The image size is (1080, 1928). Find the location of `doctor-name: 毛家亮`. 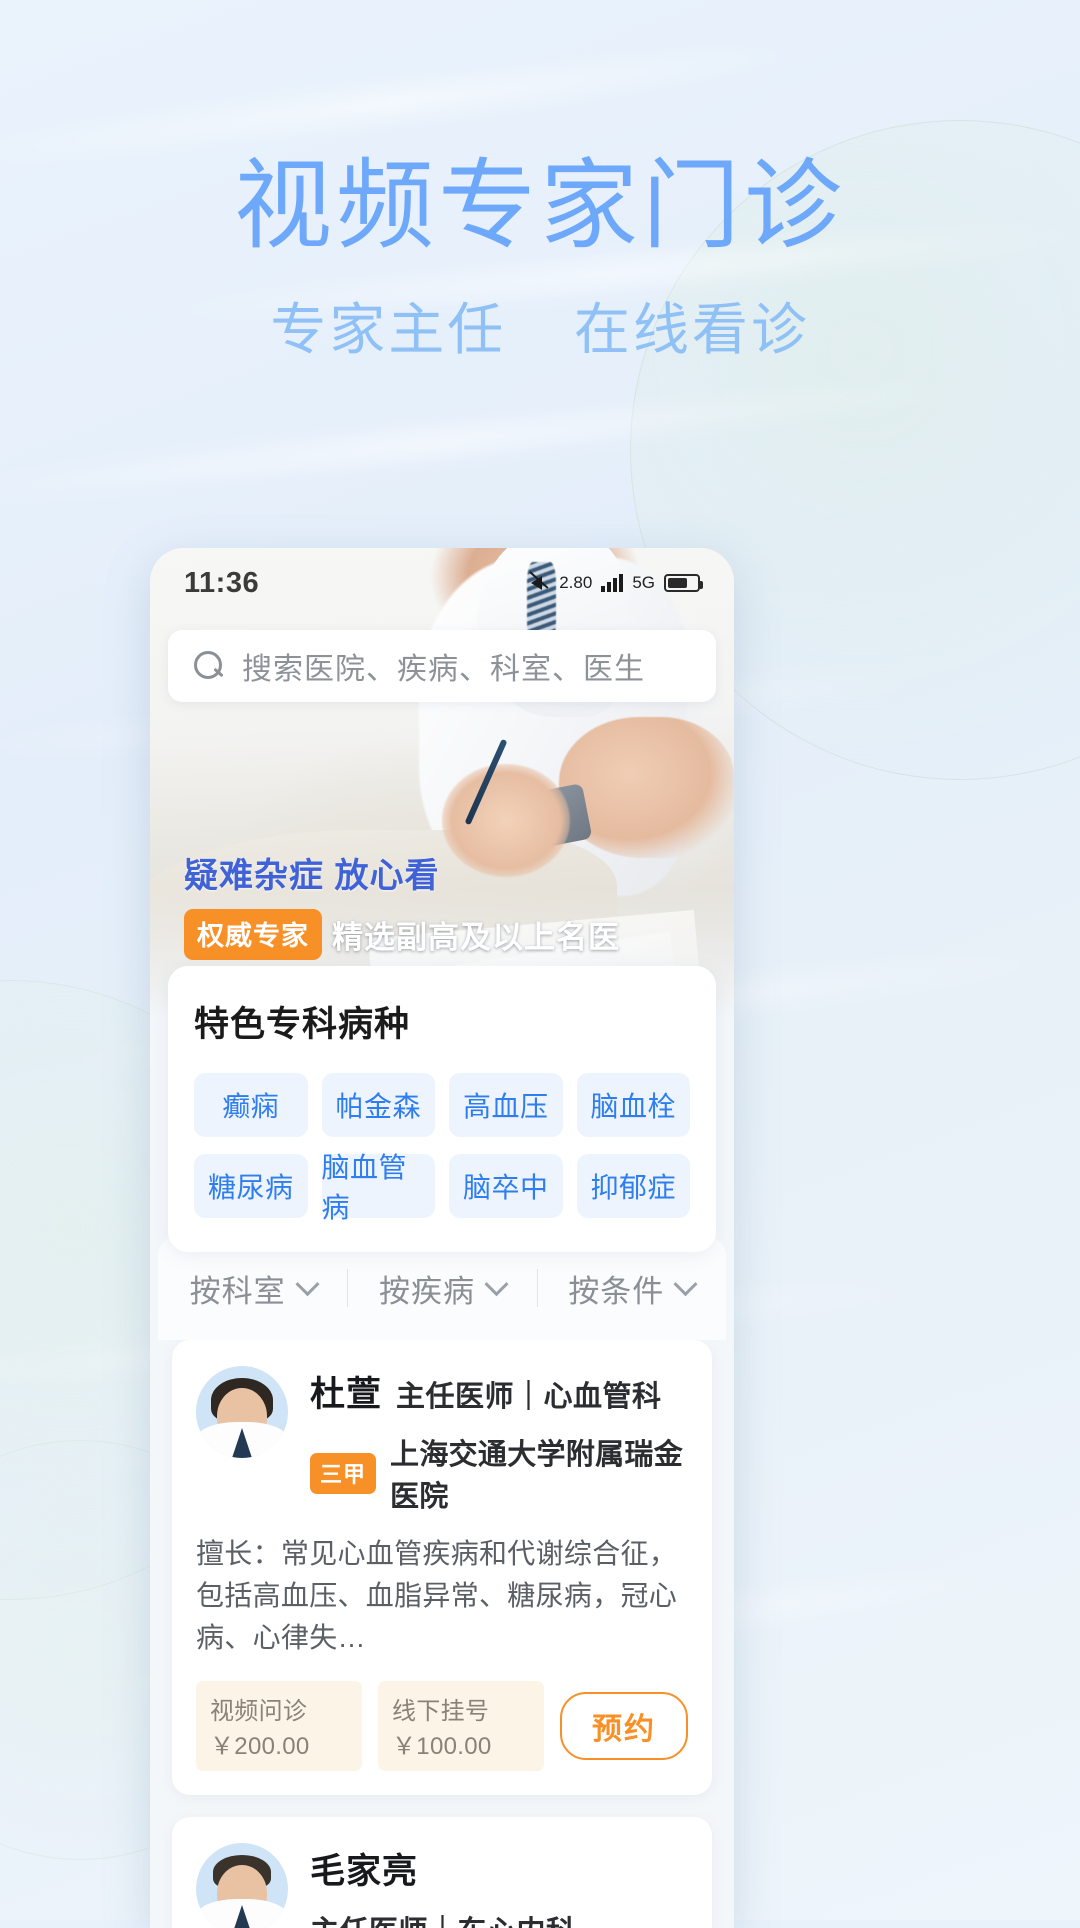

doctor-name: 毛家亮 is located at coordinates (364, 1871).